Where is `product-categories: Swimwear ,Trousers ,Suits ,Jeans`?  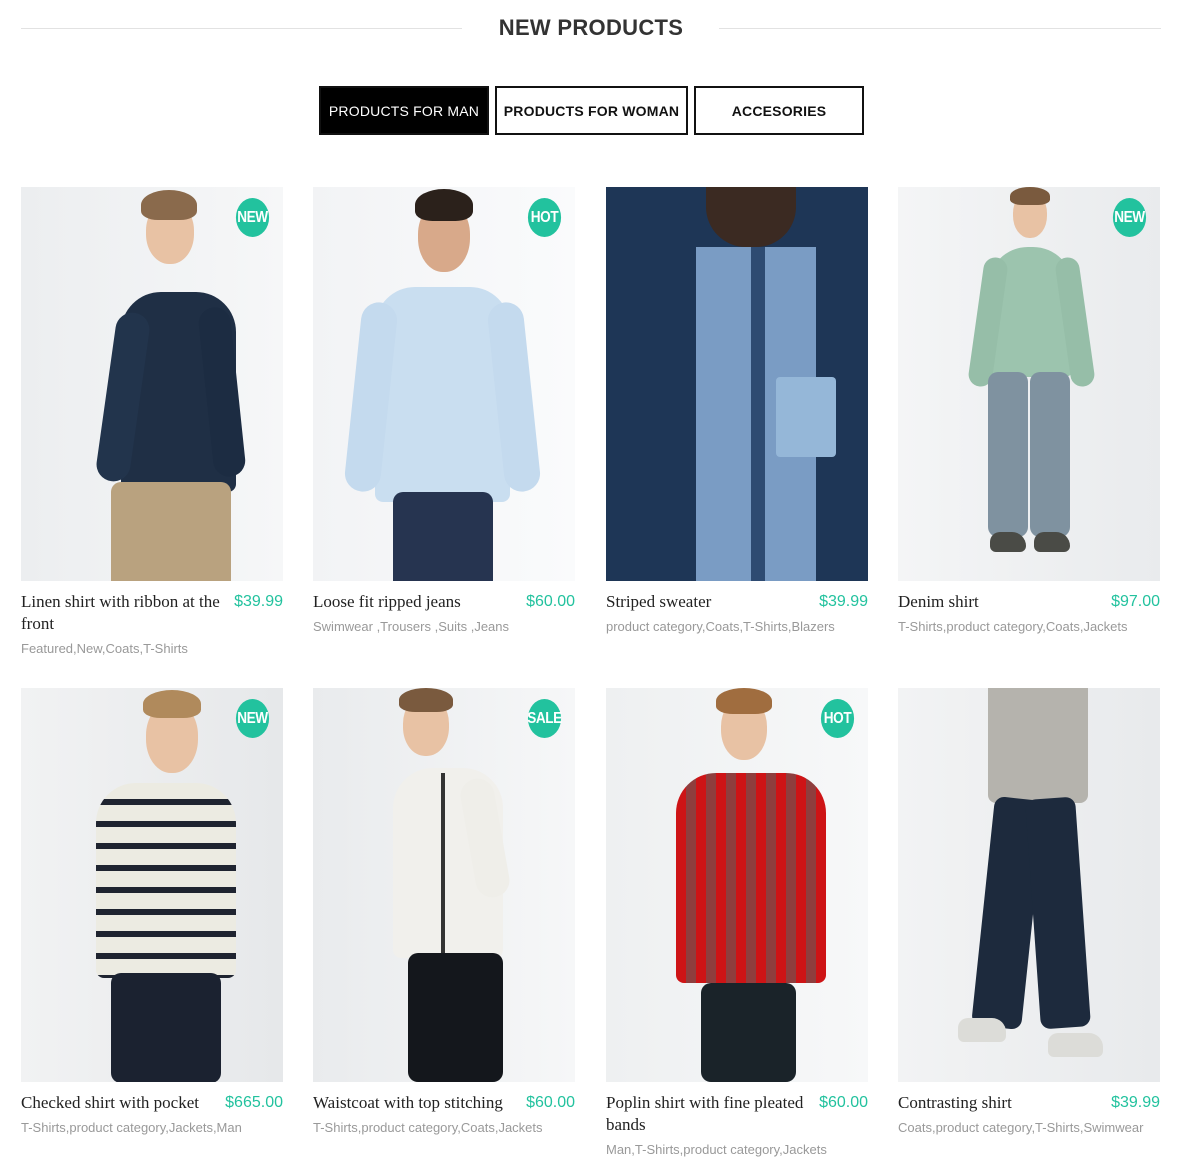 product-categories: Swimwear ,Trousers ,Suits ,Jeans is located at coordinates (444, 627).